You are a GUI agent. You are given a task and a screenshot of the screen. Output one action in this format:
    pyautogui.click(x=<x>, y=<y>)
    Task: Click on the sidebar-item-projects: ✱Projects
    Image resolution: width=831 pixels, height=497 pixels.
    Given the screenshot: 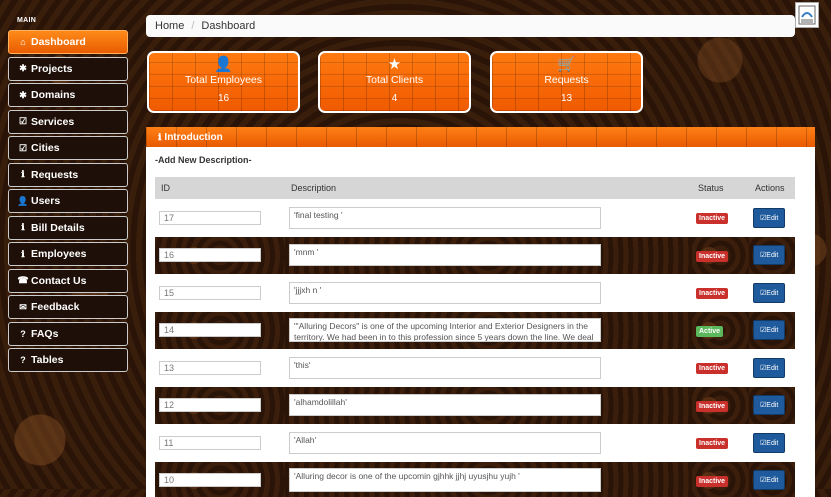 What is the action you would take?
    pyautogui.click(x=68, y=69)
    